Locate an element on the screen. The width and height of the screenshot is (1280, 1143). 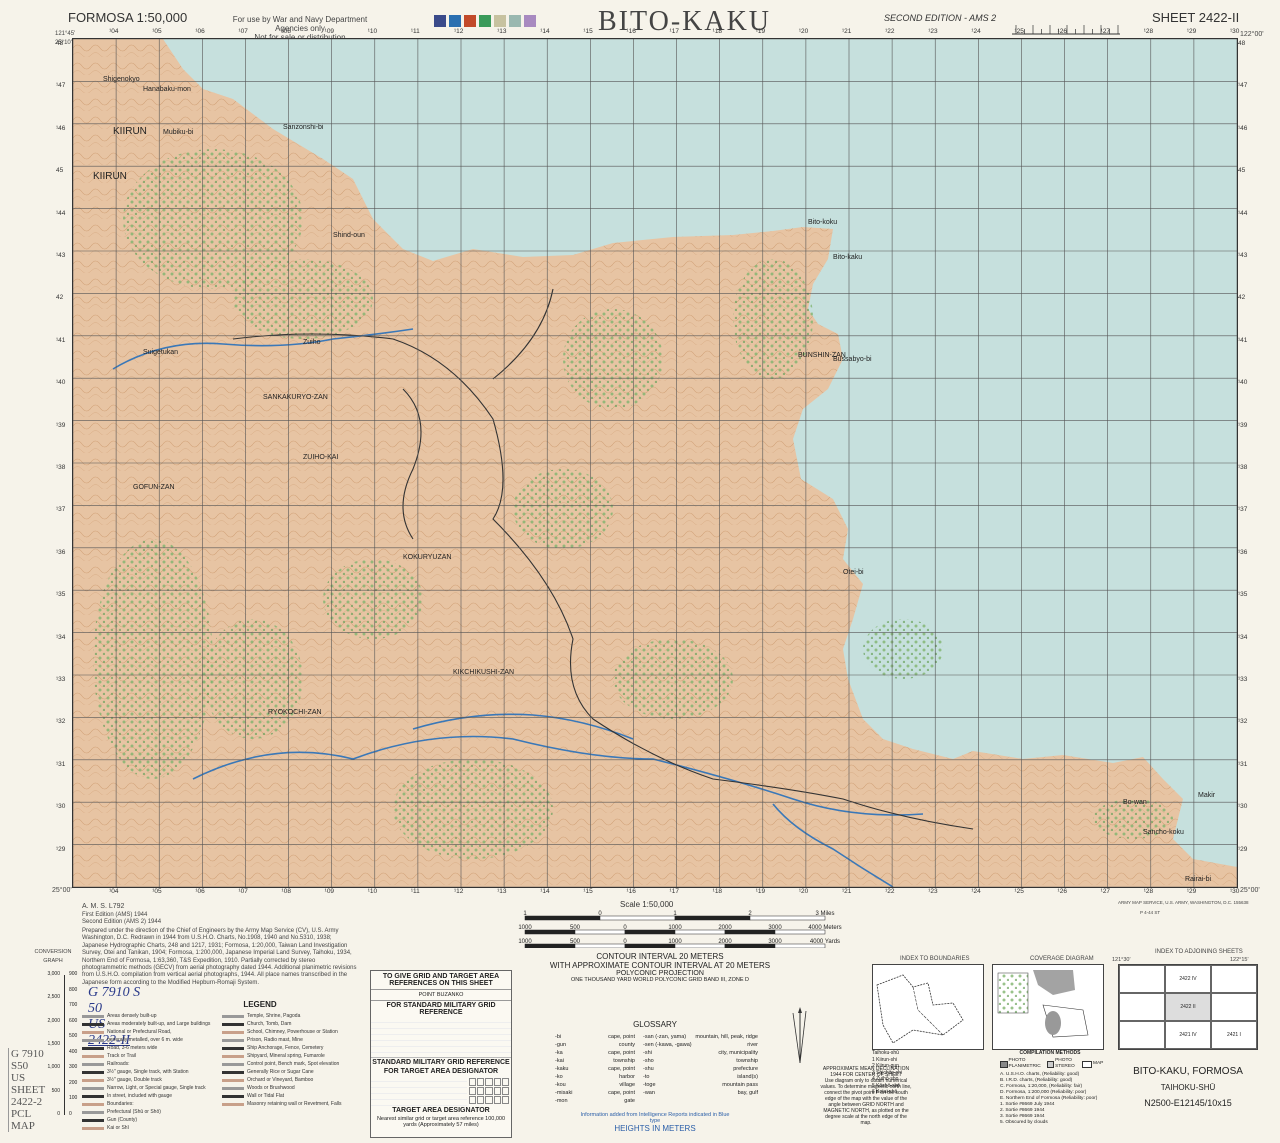
adjoining-sheet-cell: 2421 I is located at coordinates (1234, 1035).